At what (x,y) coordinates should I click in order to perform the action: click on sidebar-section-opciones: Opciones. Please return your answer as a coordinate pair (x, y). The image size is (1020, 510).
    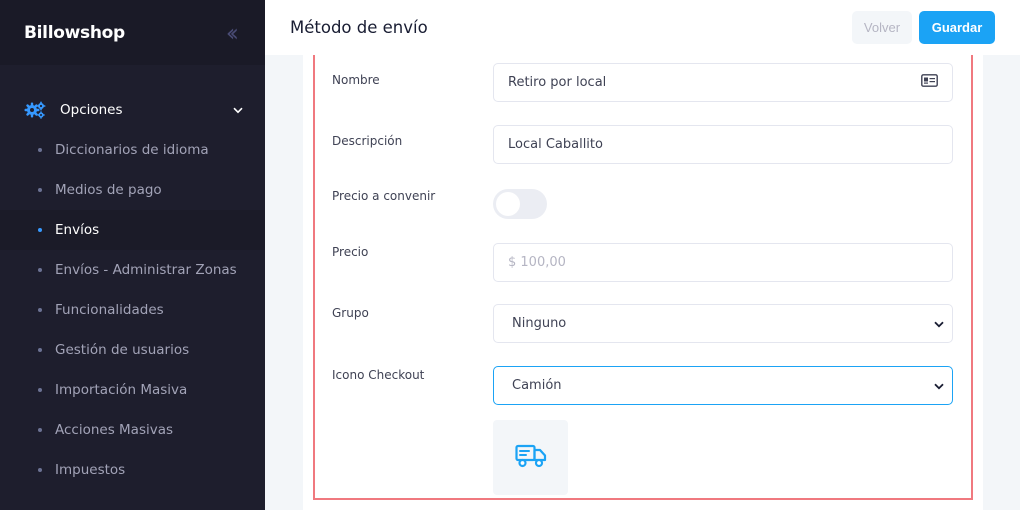
    Looking at the image, I should click on (132, 110).